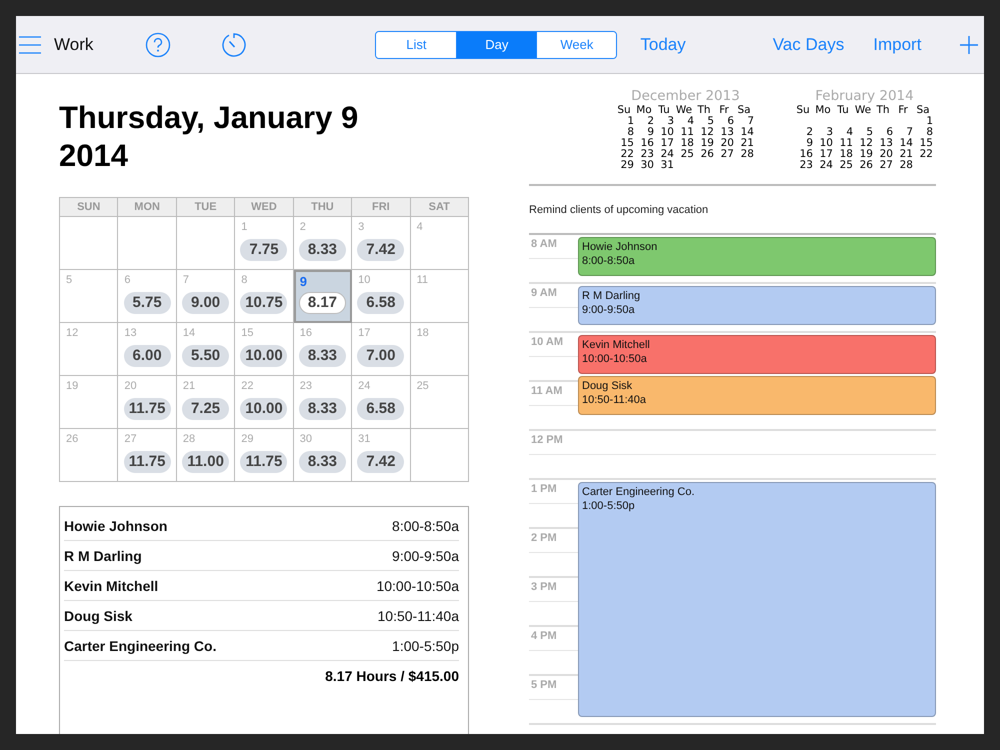  What do you see at coordinates (323, 349) in the screenshot?
I see `day-cell: 16 8.33` at bounding box center [323, 349].